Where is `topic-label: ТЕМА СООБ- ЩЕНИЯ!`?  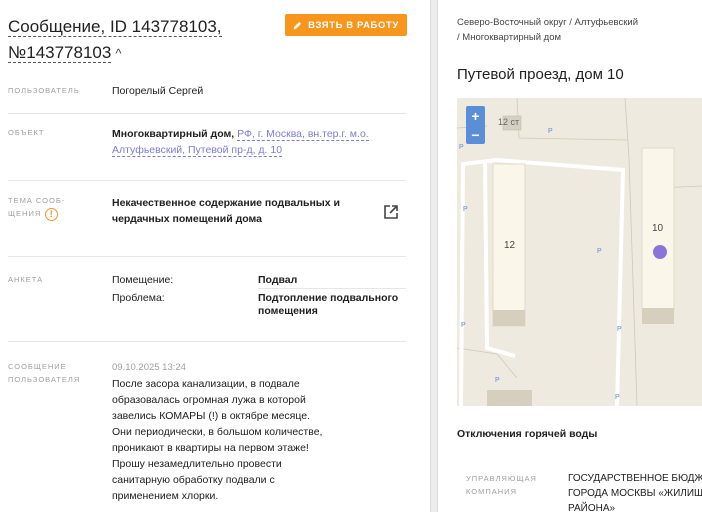 topic-label: ТЕМА СООБ- ЩЕНИЯ! is located at coordinates (36, 207).